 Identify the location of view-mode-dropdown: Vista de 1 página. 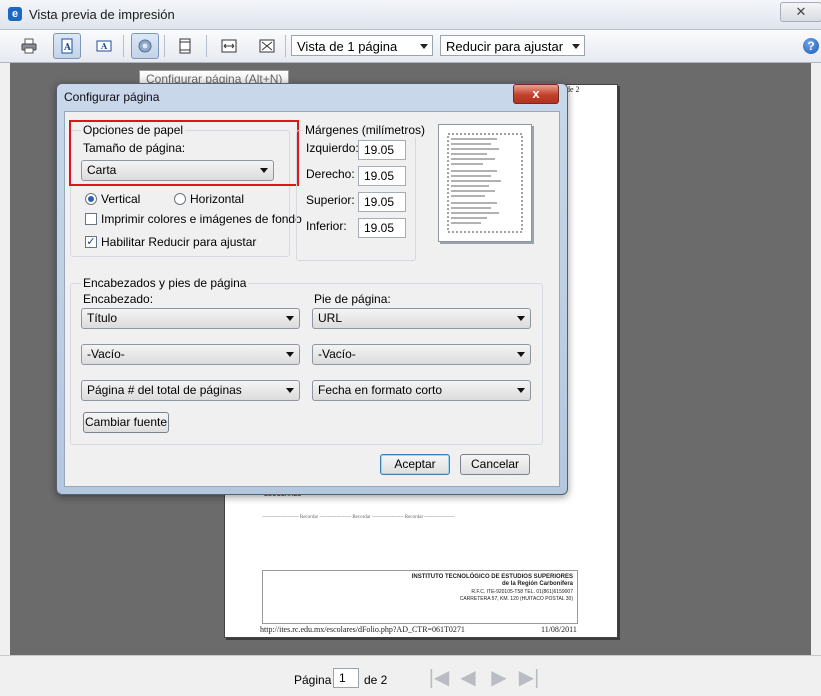
(362, 45).